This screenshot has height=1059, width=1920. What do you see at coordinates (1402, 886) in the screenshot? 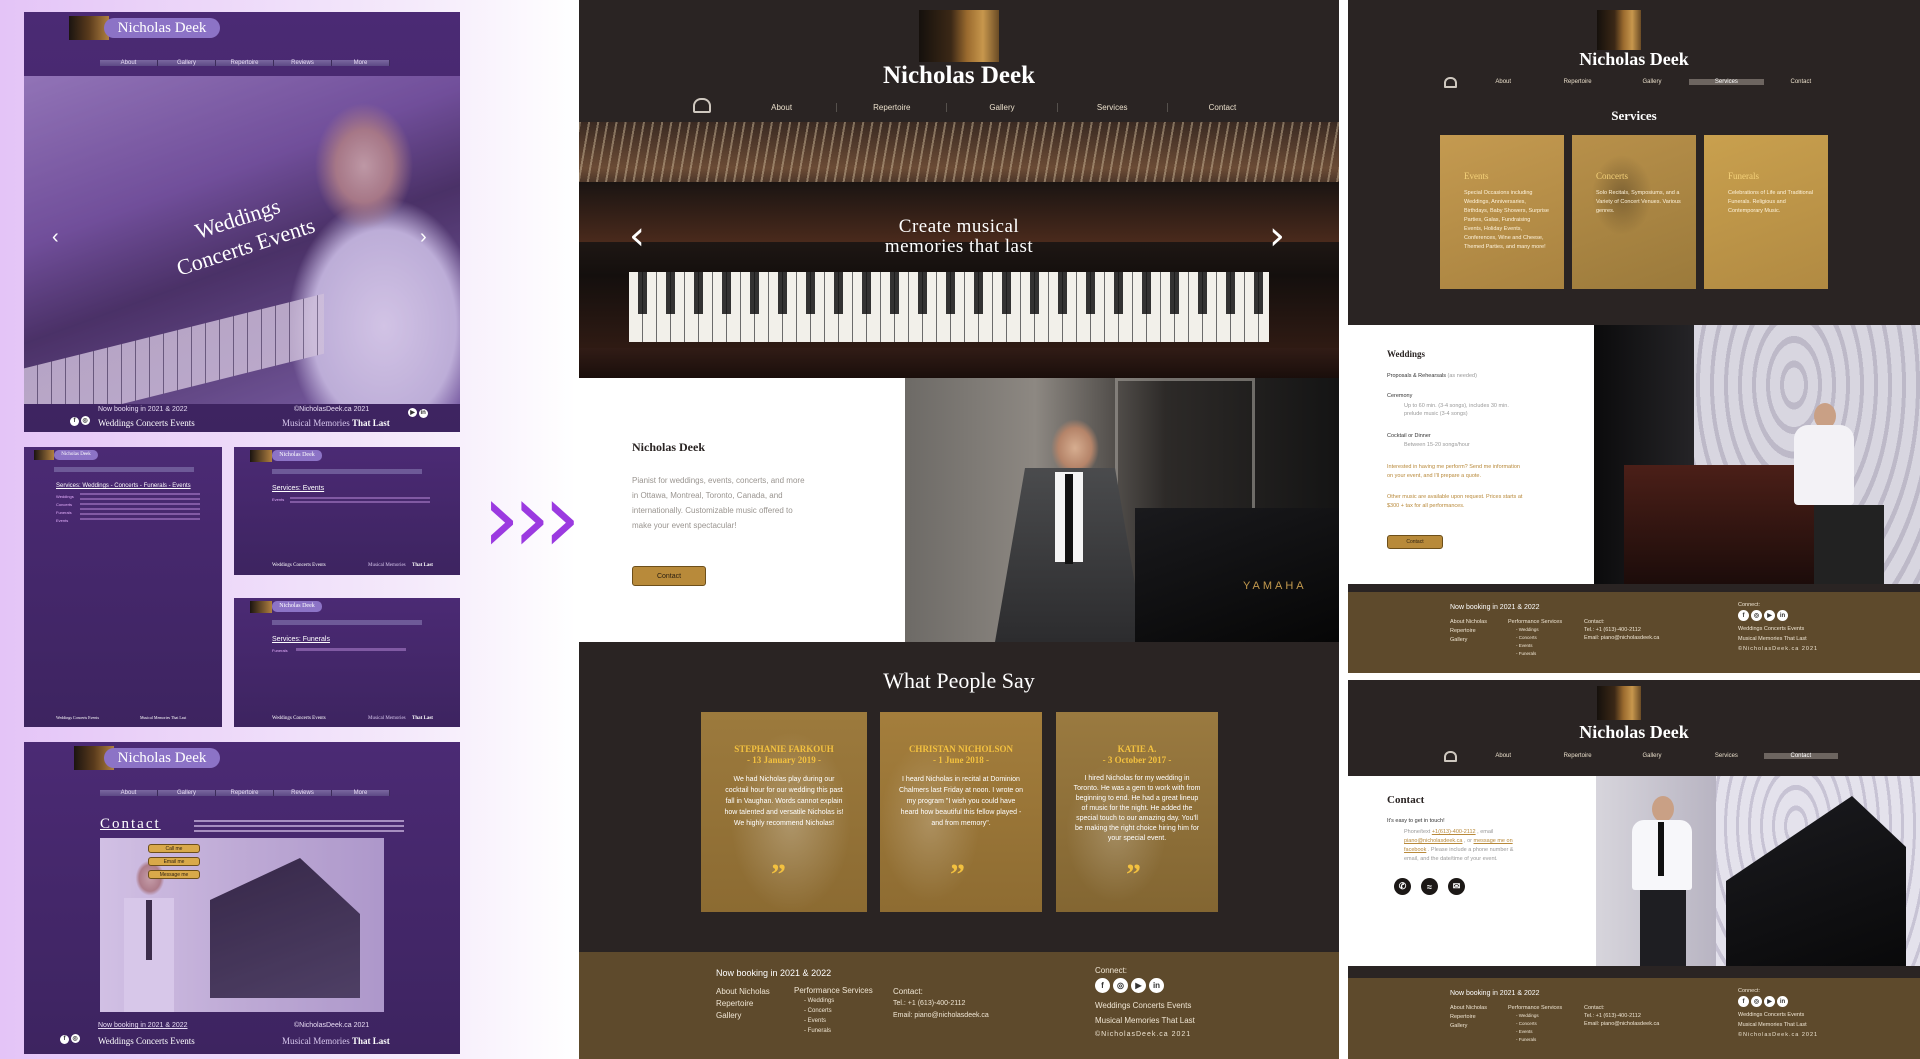
I see `phone-icon: ✆` at bounding box center [1402, 886].